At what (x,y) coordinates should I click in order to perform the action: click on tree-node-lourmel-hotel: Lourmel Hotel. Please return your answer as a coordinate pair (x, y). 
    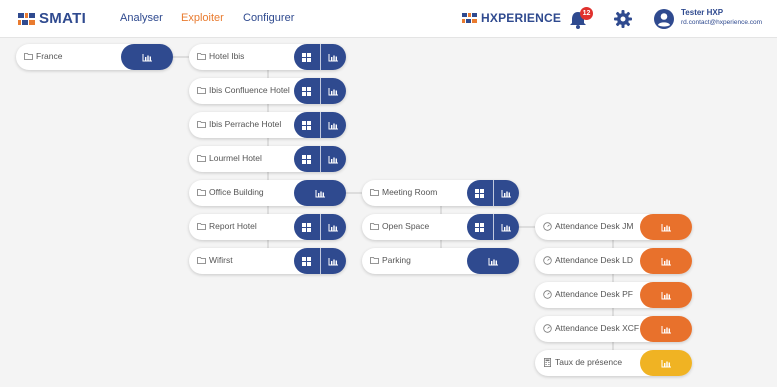
    Looking at the image, I should click on (267, 159).